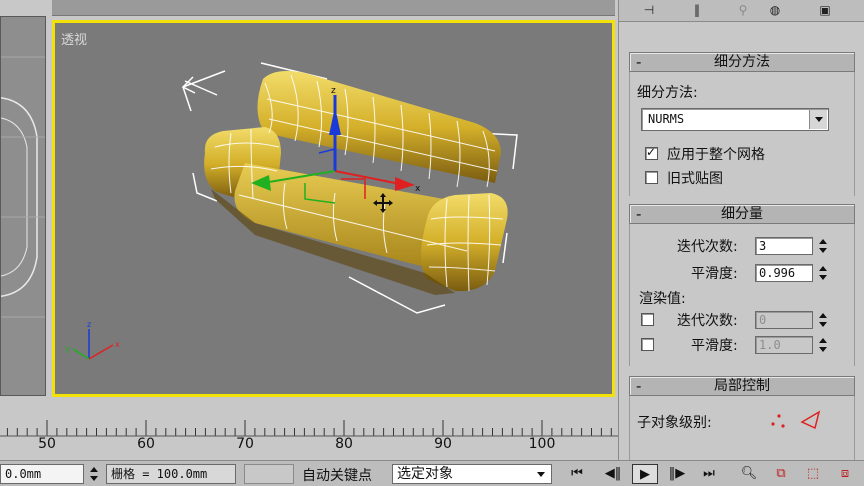  I want to click on go-to-end-icon: ⏭, so click(709, 474).